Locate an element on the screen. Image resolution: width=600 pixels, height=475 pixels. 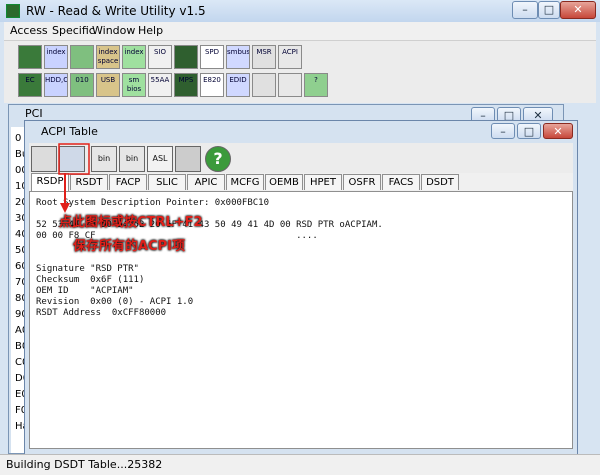
menubar: Access Specific Window Help is located at coordinates (300, 31).